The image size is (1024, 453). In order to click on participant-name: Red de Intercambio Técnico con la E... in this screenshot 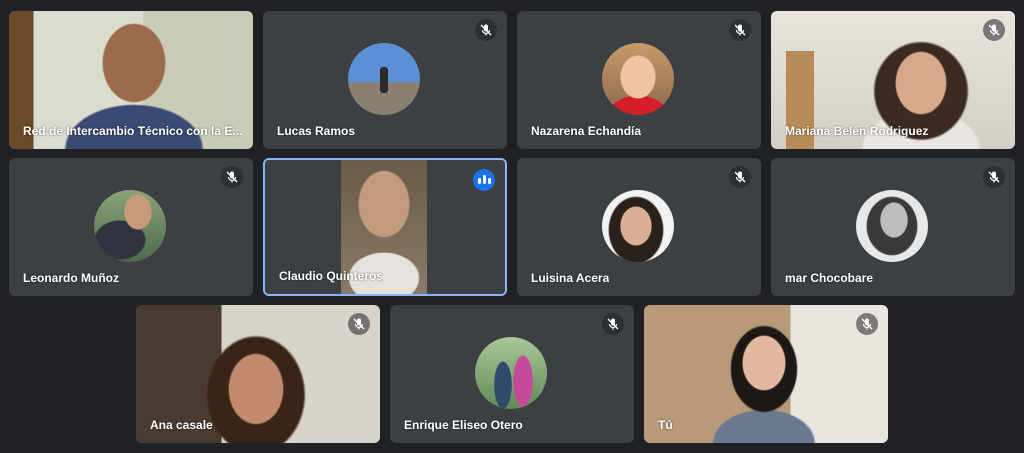, I will do `click(133, 131)`.